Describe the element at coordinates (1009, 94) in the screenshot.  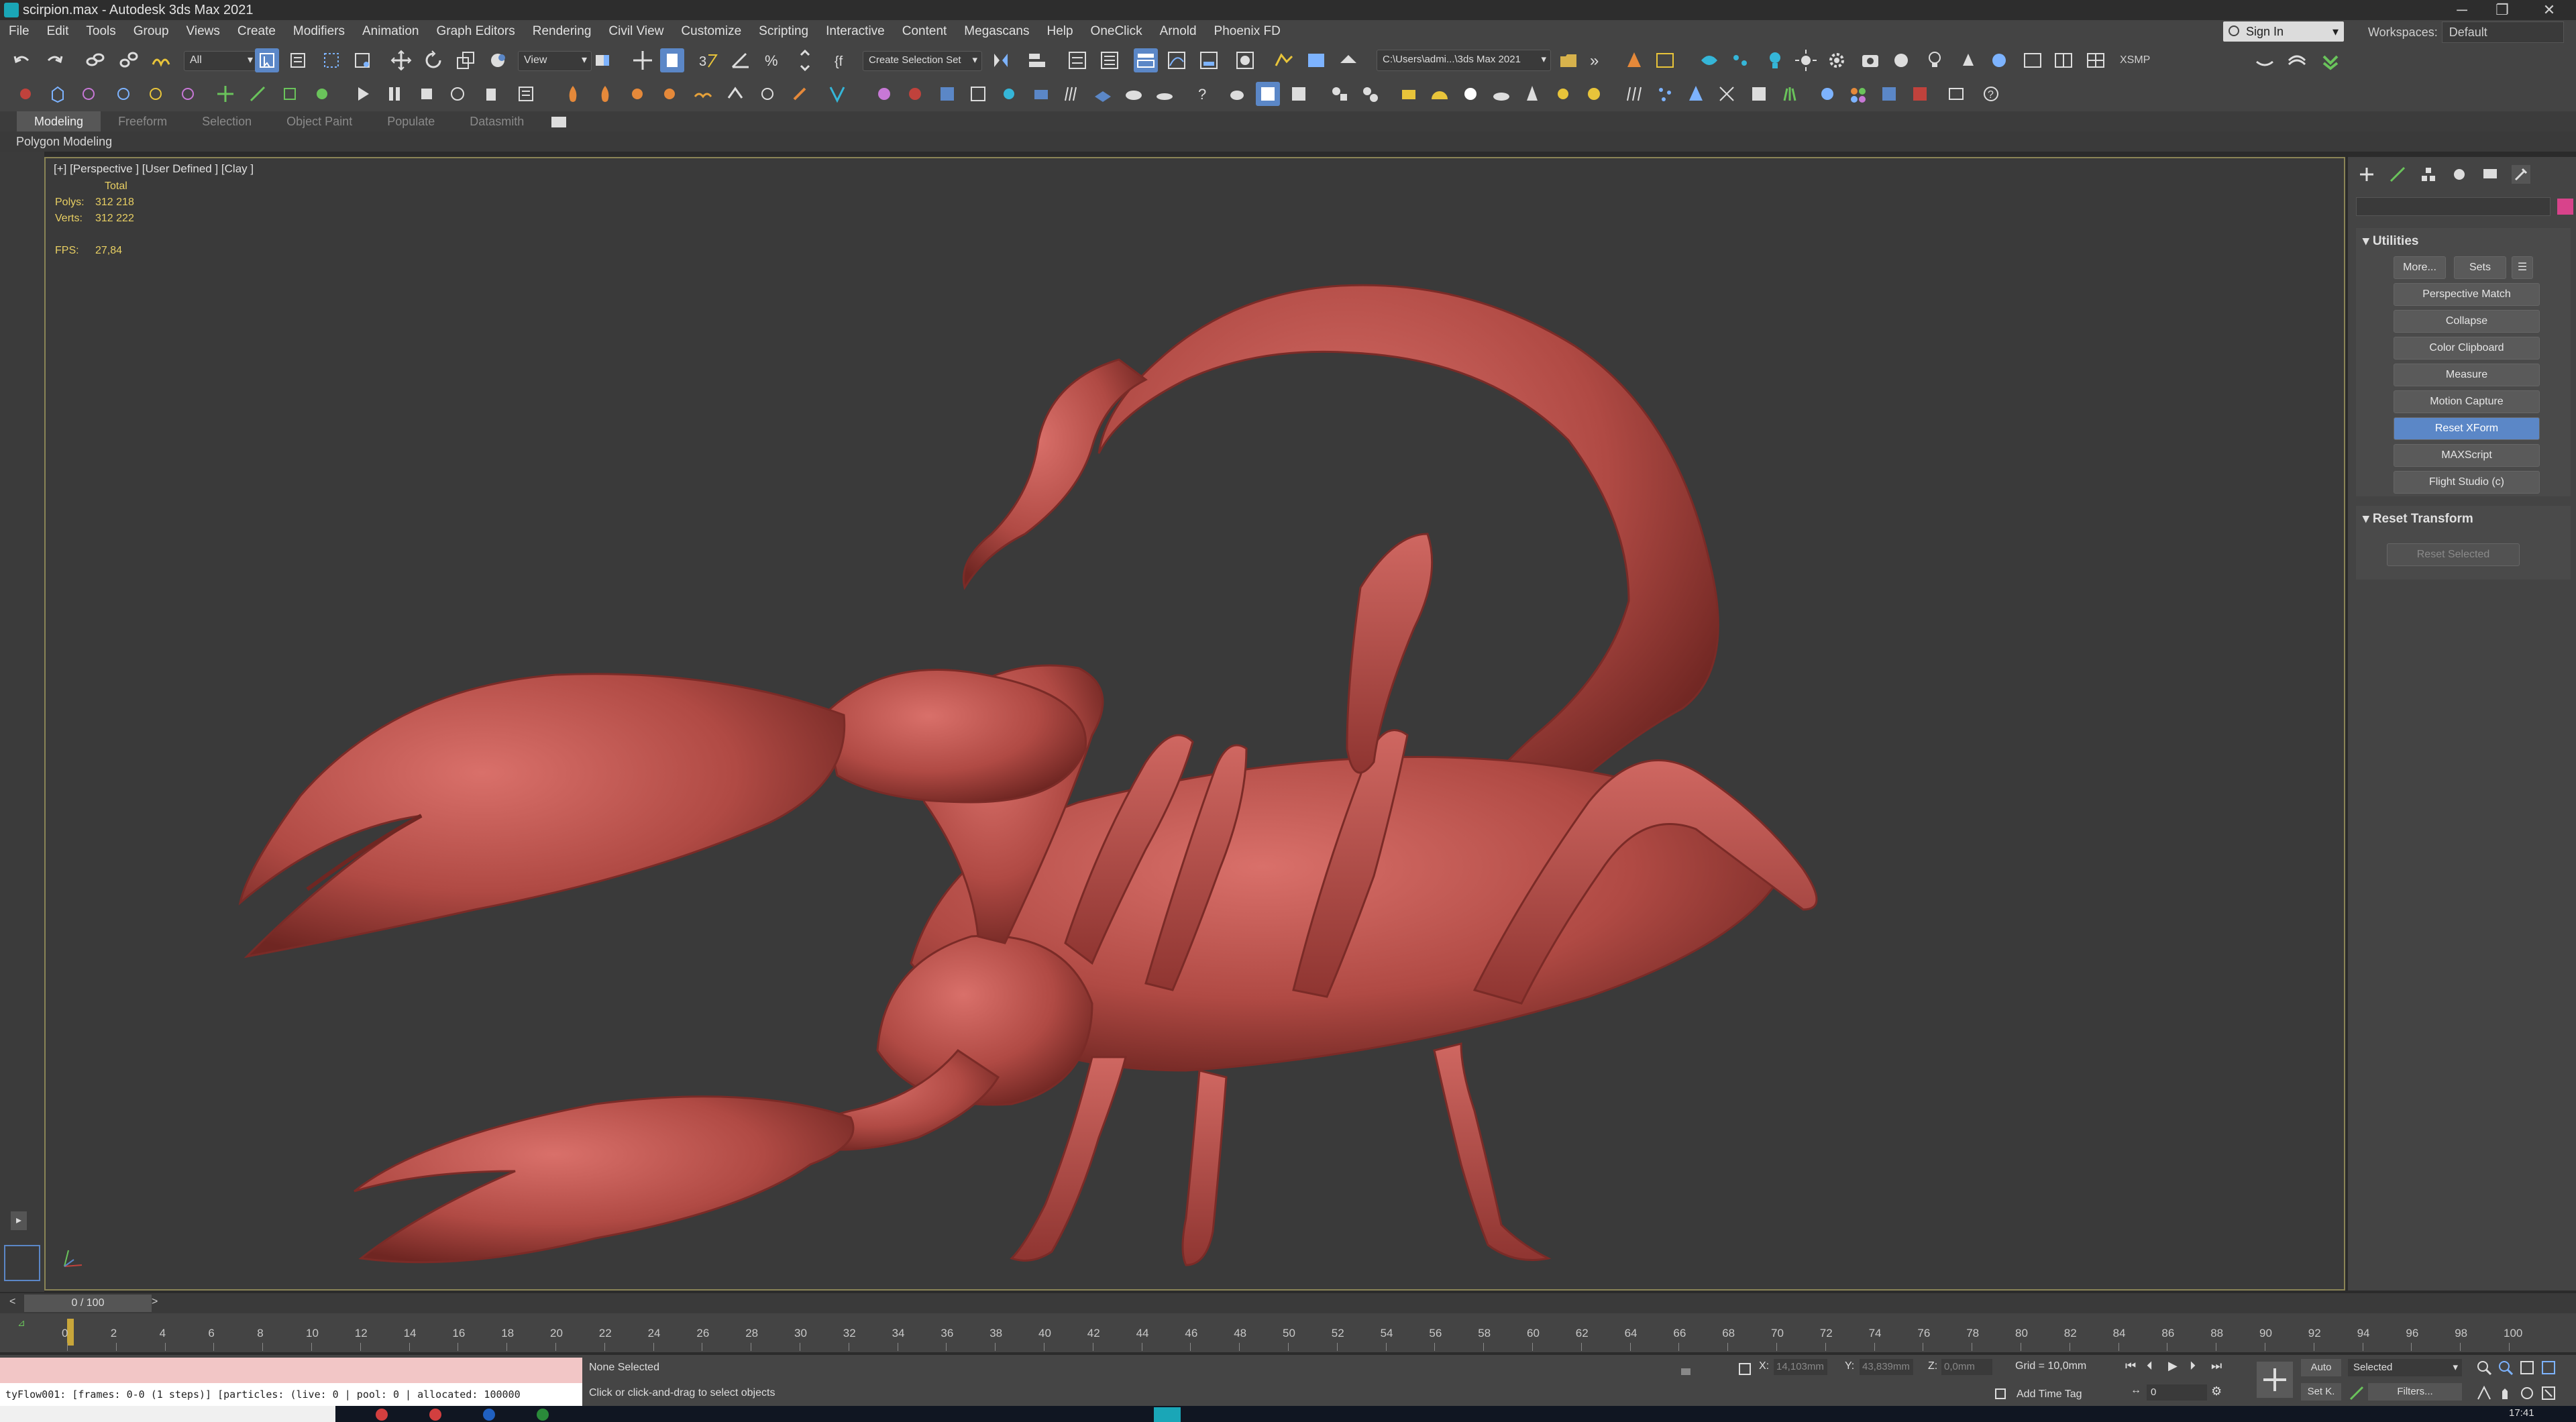
I see `proxy-icon` at that location.